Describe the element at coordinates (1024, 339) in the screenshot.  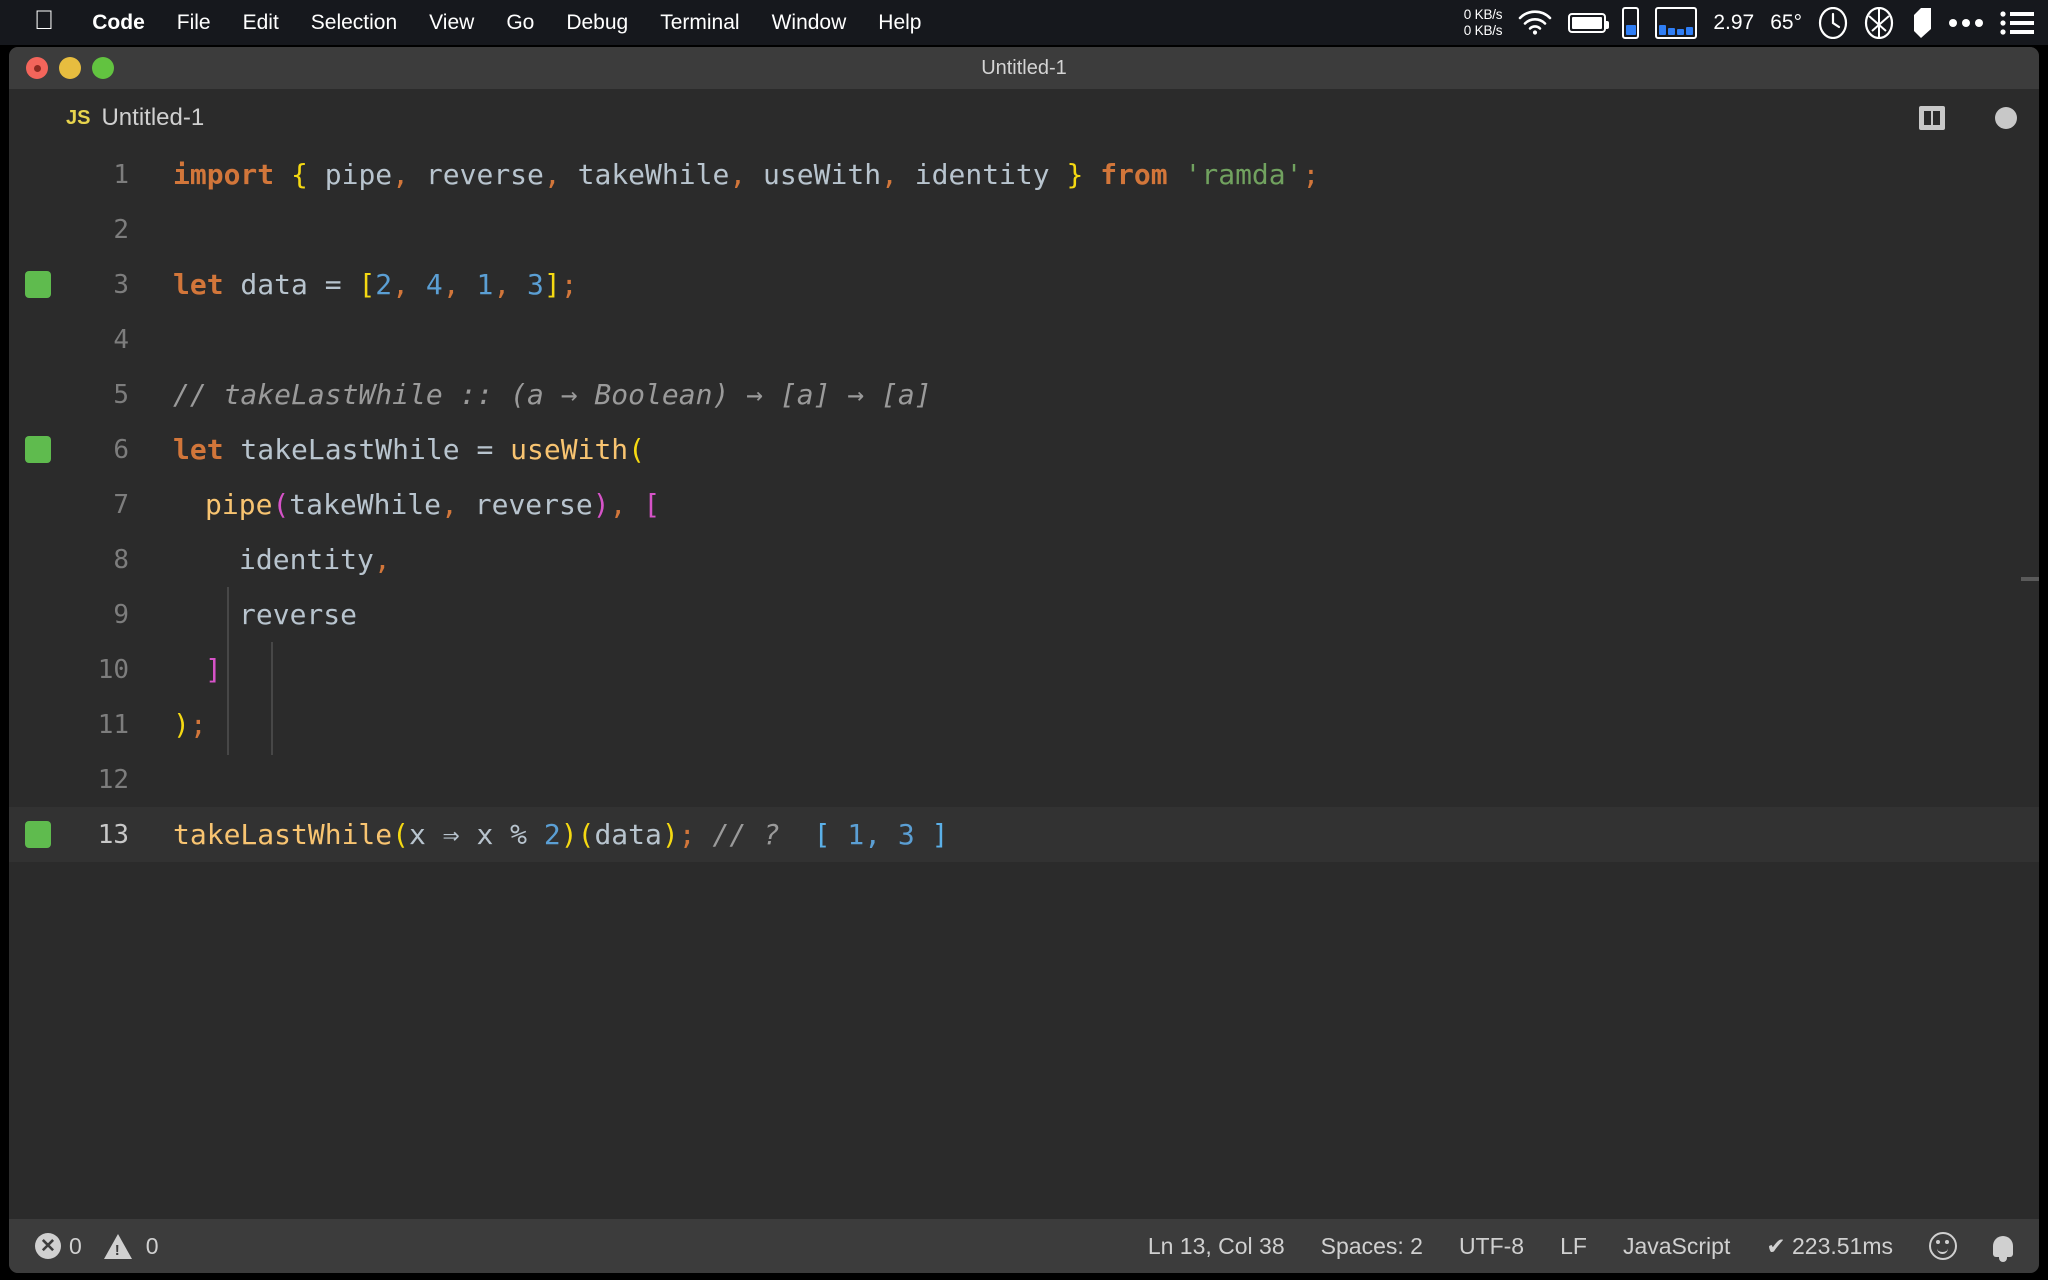
I see `code-line-4: 4` at that location.